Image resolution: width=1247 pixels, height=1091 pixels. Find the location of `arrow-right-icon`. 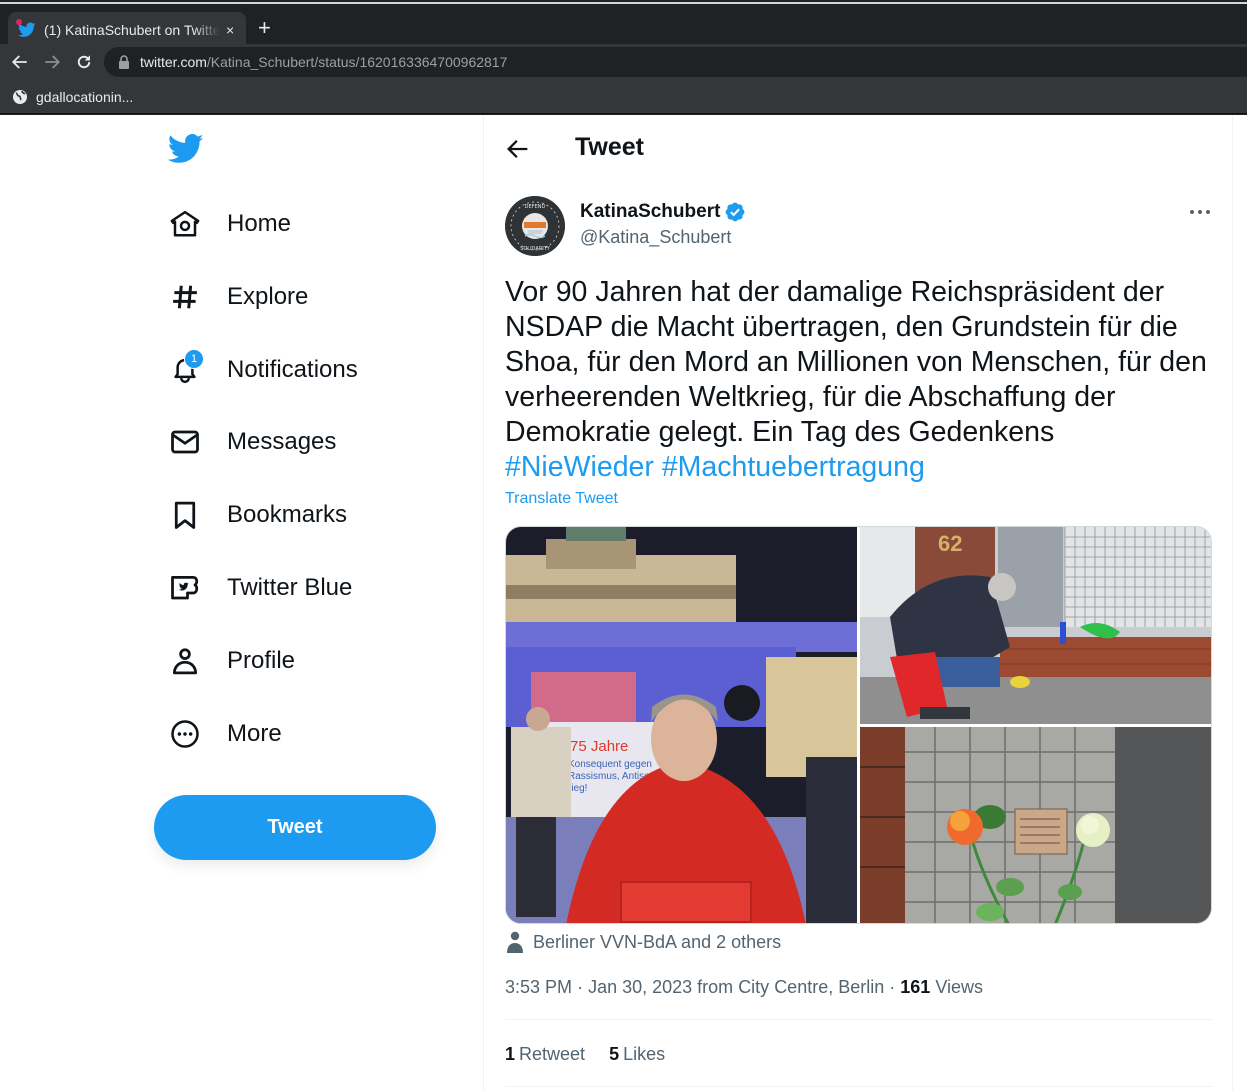

arrow-right-icon is located at coordinates (53, 62).